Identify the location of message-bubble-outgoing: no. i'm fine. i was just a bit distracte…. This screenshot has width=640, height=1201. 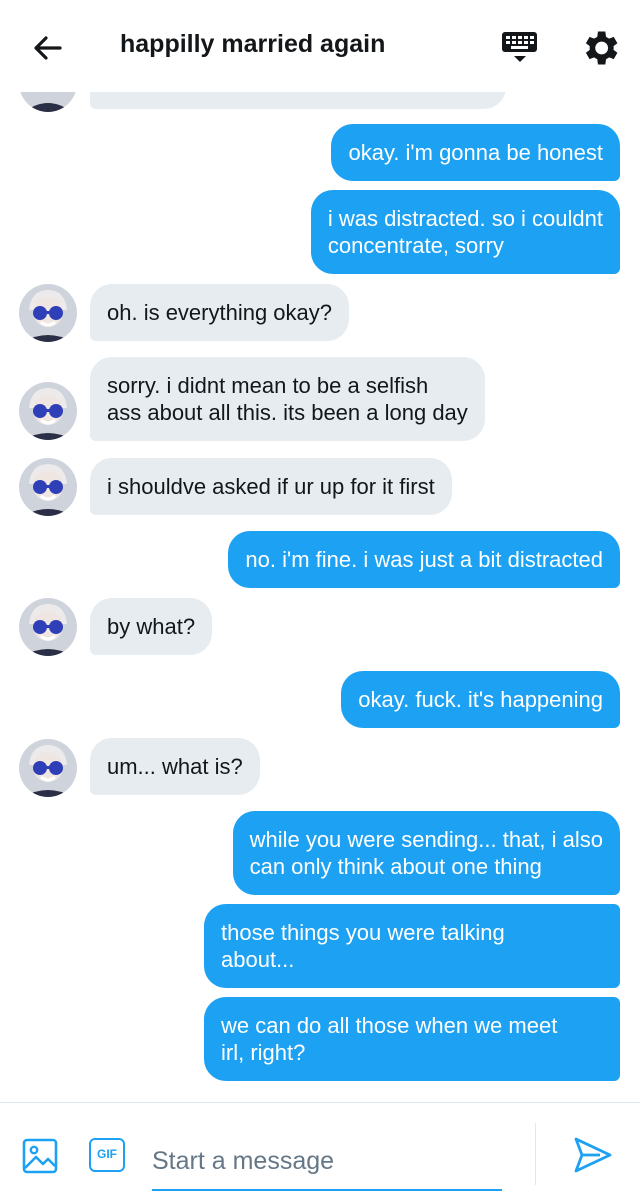
(424, 559).